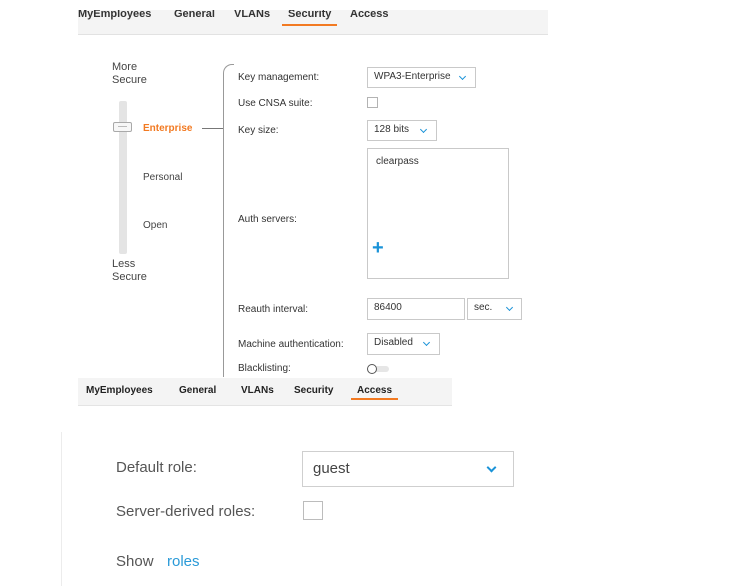 The height and width of the screenshot is (586, 747). What do you see at coordinates (135, 561) in the screenshot?
I see `show-label: Show` at bounding box center [135, 561].